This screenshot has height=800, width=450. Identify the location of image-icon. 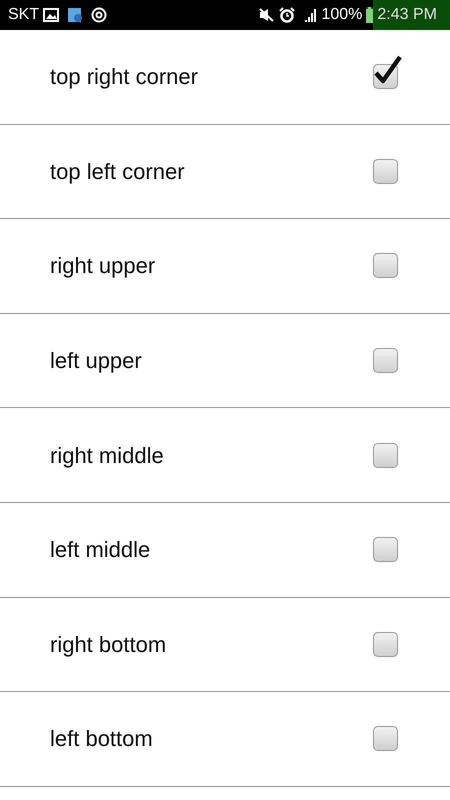
(51, 15).